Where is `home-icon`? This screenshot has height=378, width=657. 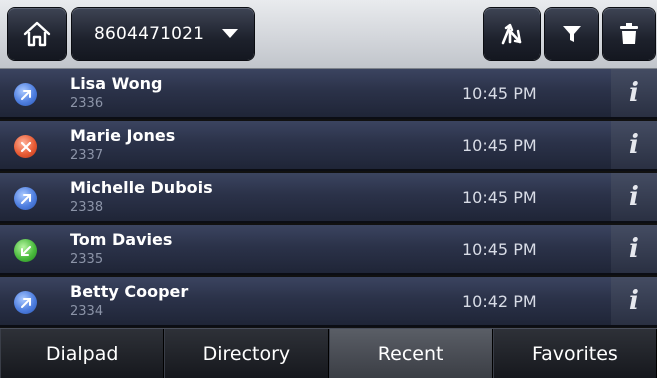
home-icon is located at coordinates (37, 34).